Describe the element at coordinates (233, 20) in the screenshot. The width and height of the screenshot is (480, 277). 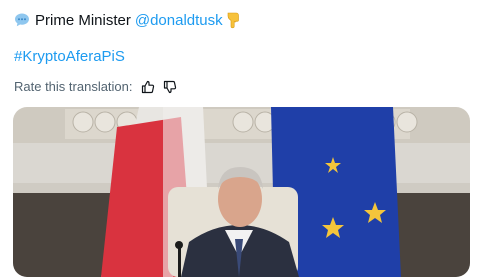
I see `pointing-down-hand-icon` at that location.